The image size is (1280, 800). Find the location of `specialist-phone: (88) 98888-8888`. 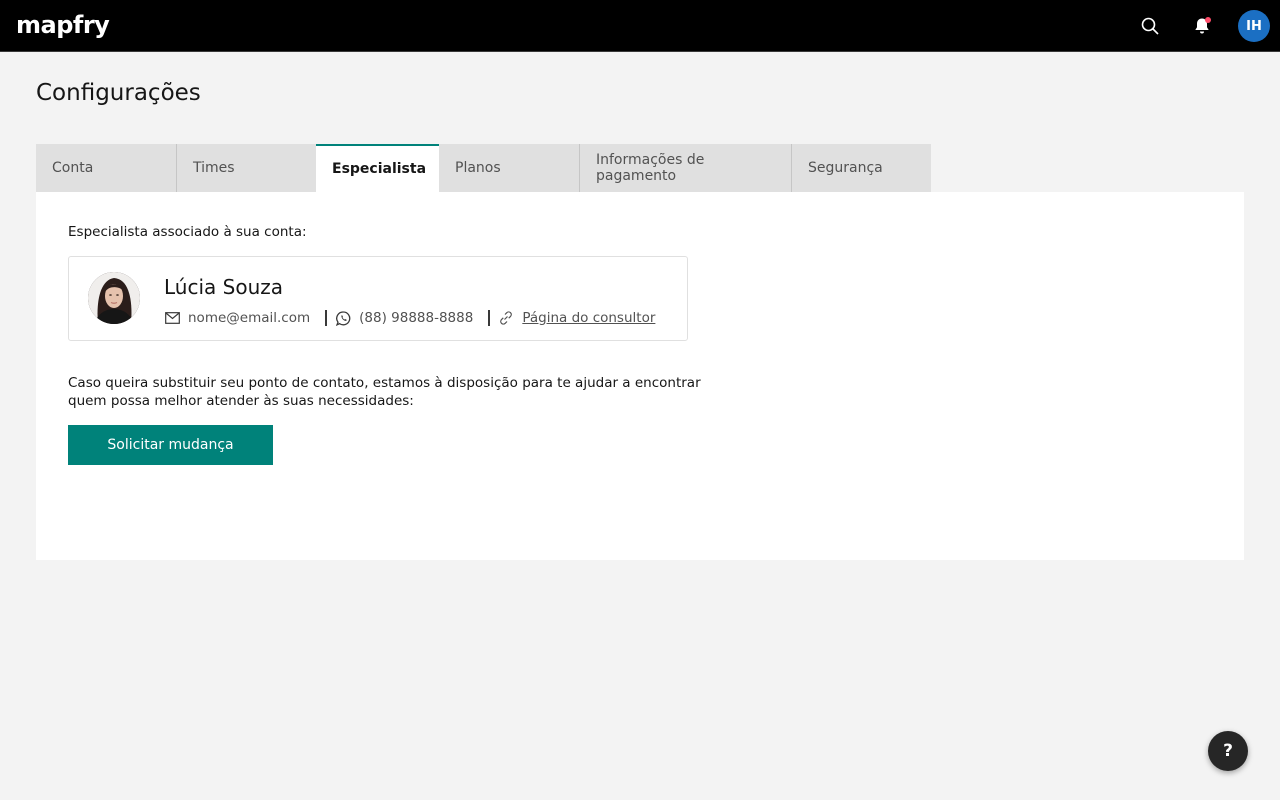

specialist-phone: (88) 98888-8888 is located at coordinates (416, 318).